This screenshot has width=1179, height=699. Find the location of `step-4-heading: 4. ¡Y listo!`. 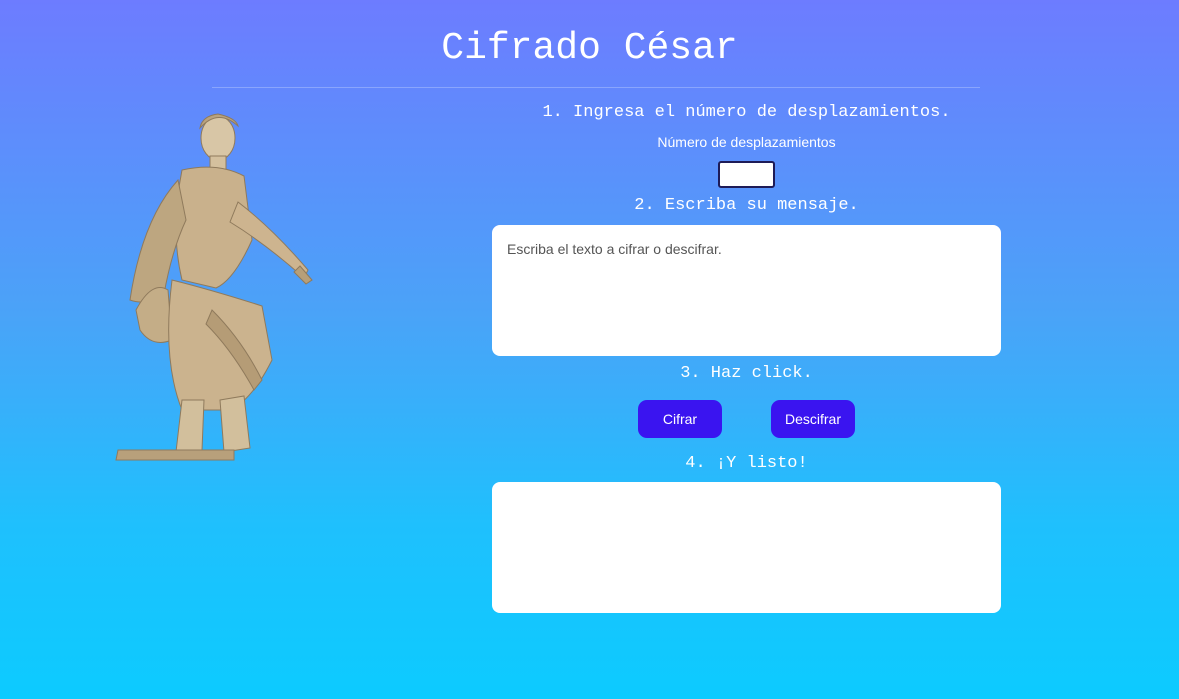

step-4-heading: 4. ¡Y listo! is located at coordinates (746, 463).